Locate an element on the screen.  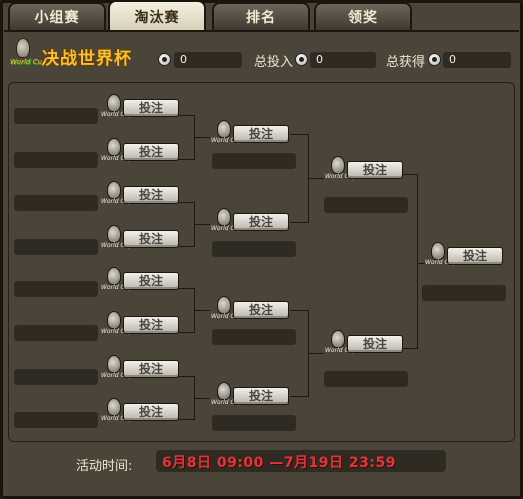
bet-group-qf-3: World Cup 投注 is located at coordinates (250, 399).